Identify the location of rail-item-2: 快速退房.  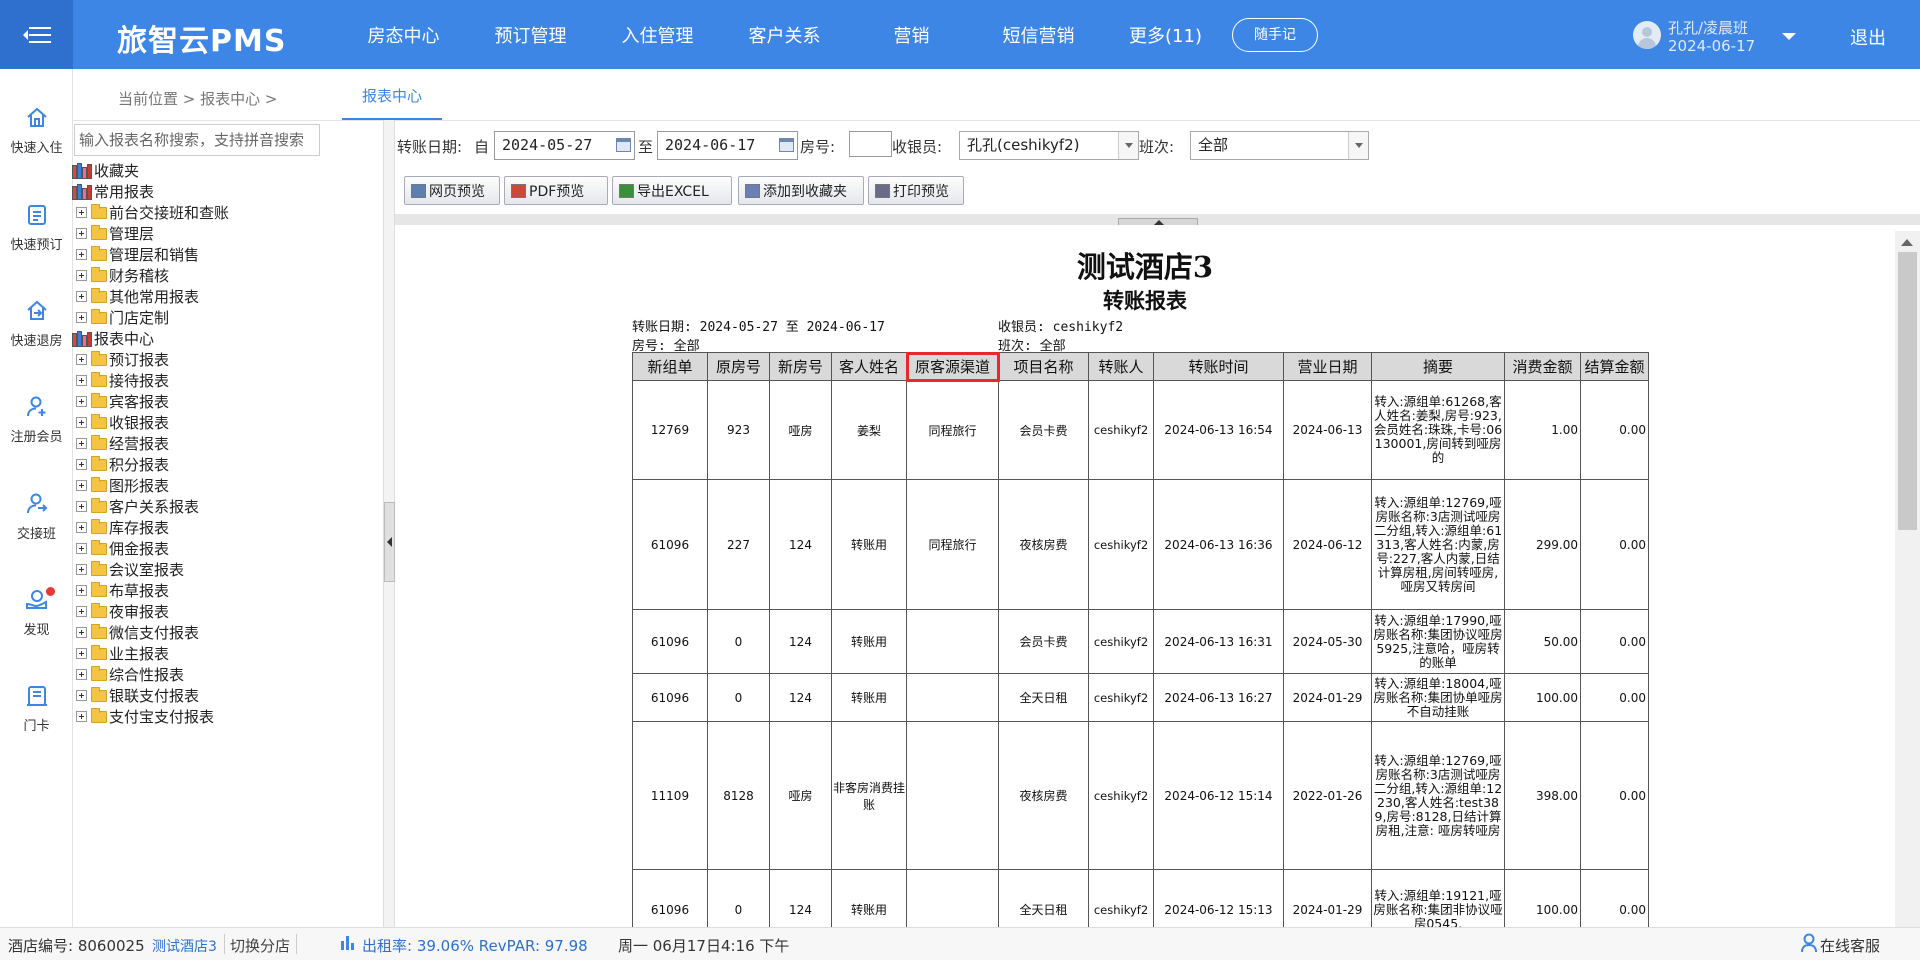
(36, 323).